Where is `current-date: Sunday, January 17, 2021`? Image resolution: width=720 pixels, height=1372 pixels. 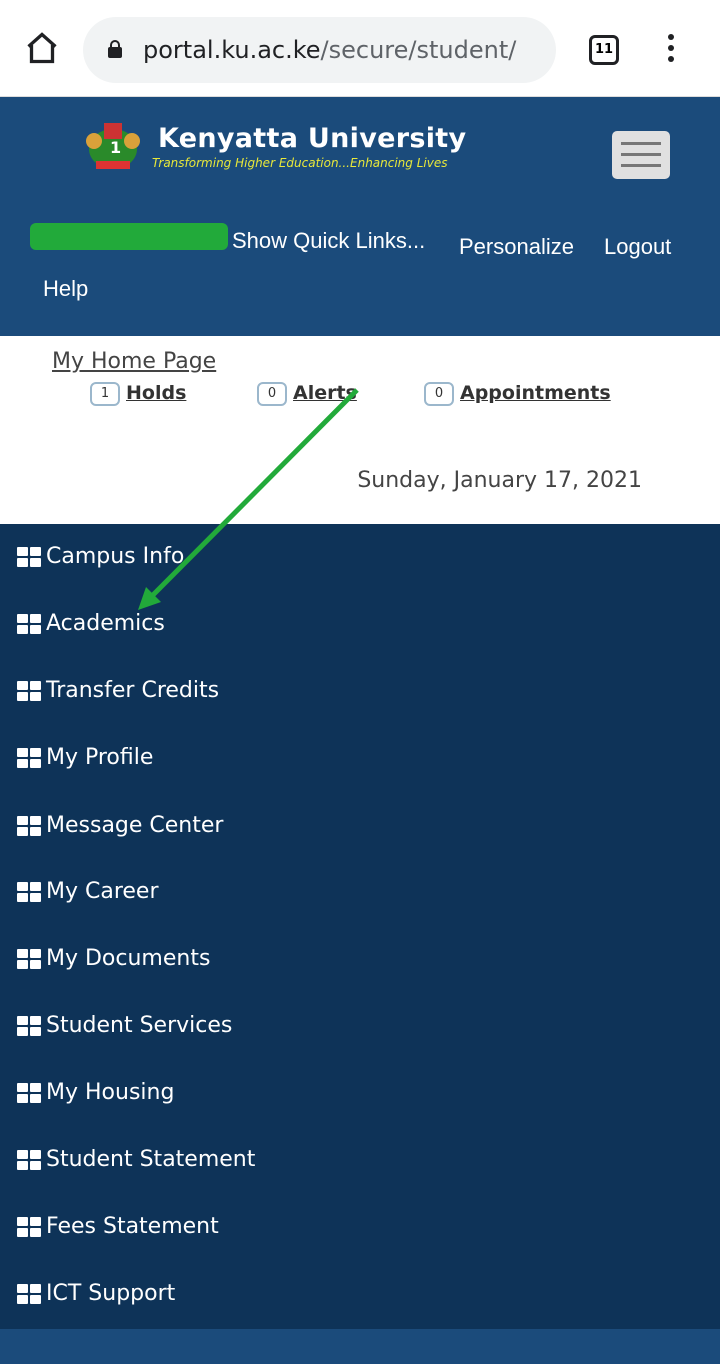
current-date: Sunday, January 17, 2021 is located at coordinates (499, 480).